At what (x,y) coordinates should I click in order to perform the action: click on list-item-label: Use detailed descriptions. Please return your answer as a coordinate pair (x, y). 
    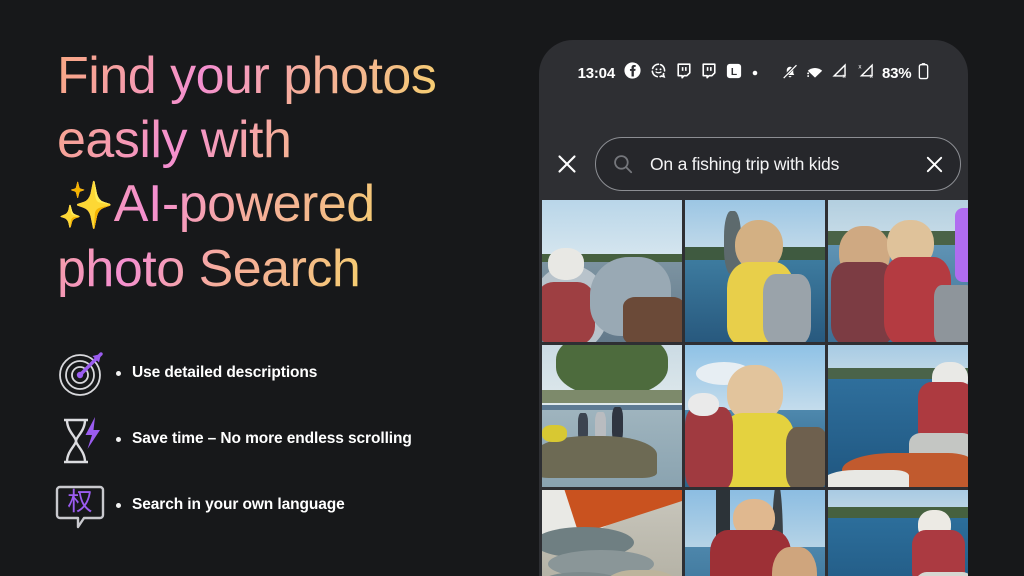
    Looking at the image, I should click on (225, 372).